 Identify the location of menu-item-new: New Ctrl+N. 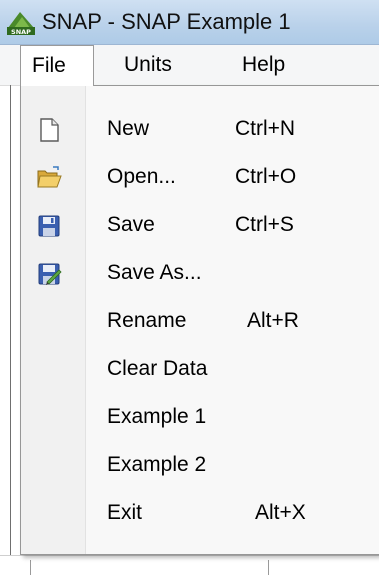
(200, 130).